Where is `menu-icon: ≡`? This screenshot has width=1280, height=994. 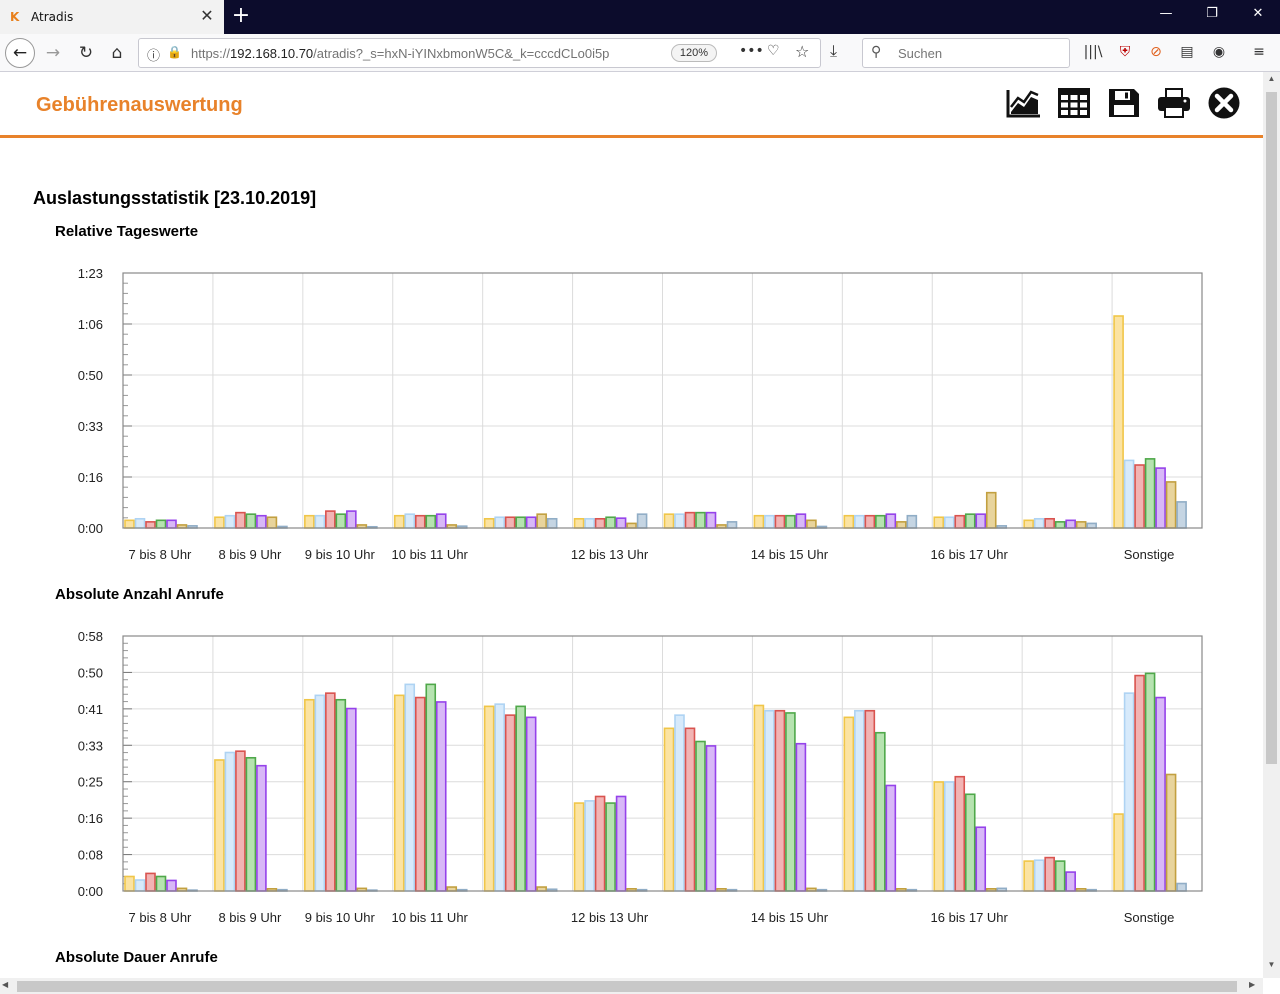
menu-icon: ≡ is located at coordinates (1259, 52).